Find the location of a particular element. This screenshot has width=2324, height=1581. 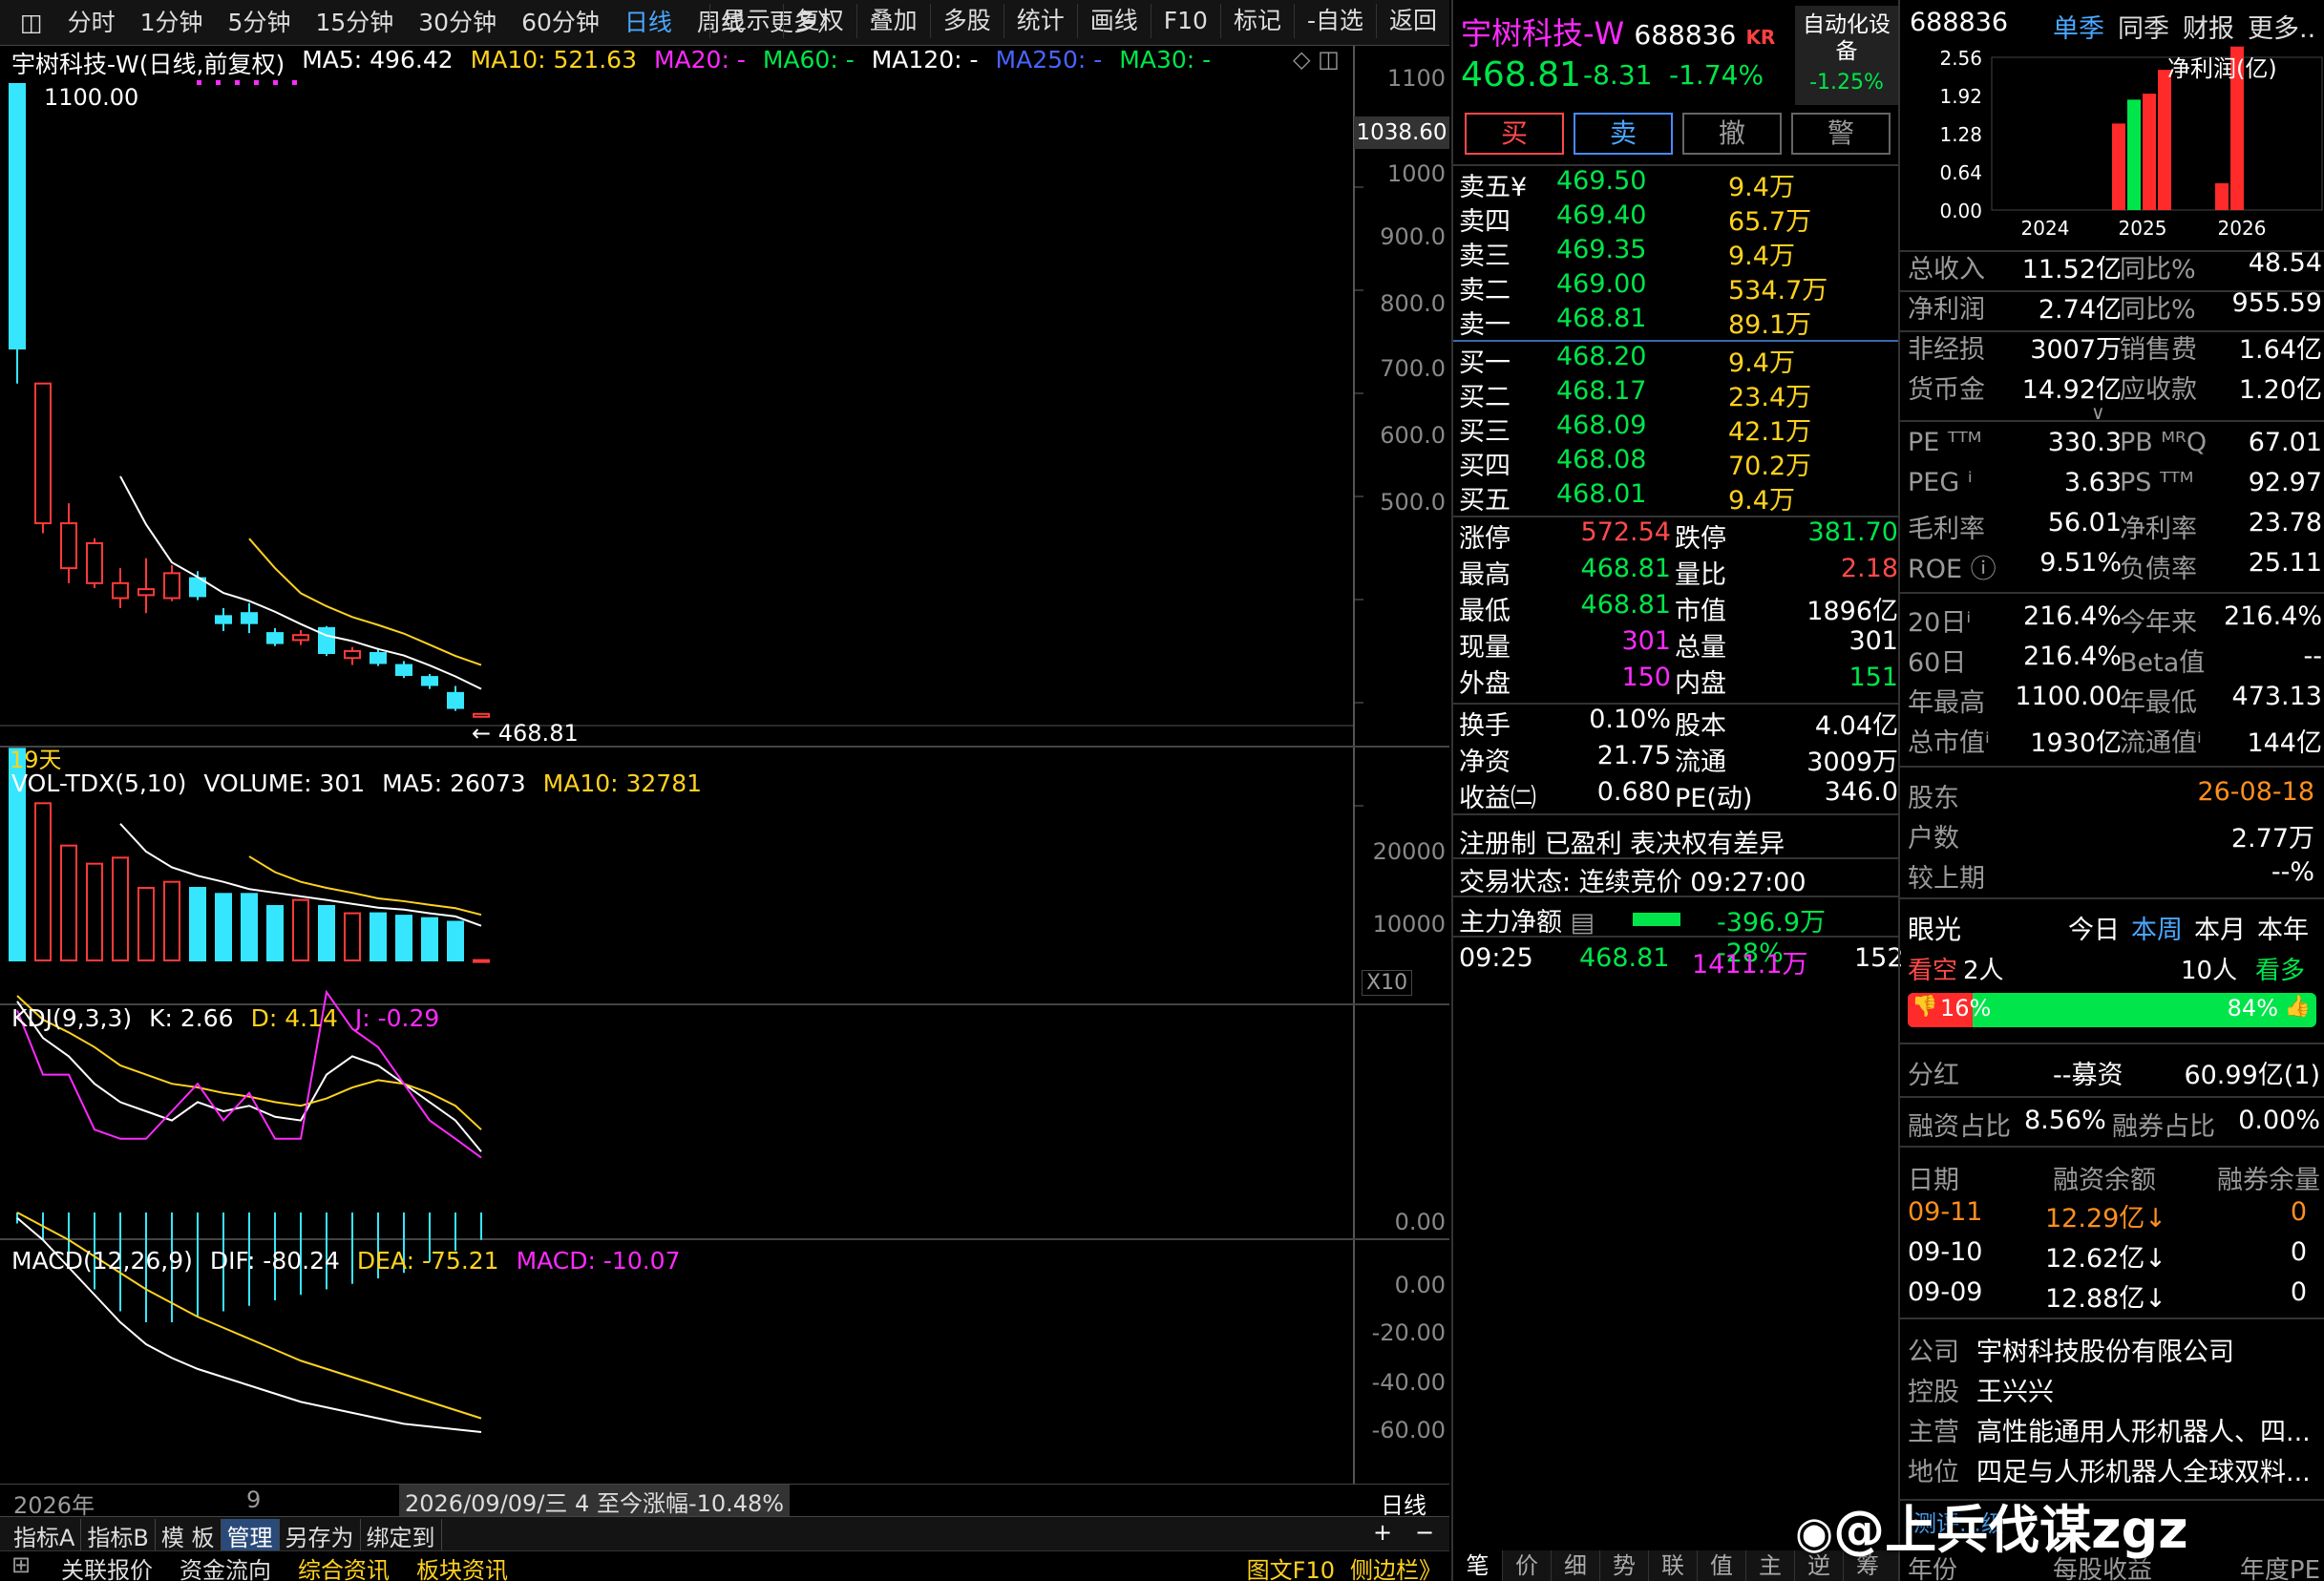

alert-button: 警 is located at coordinates (1841, 134).